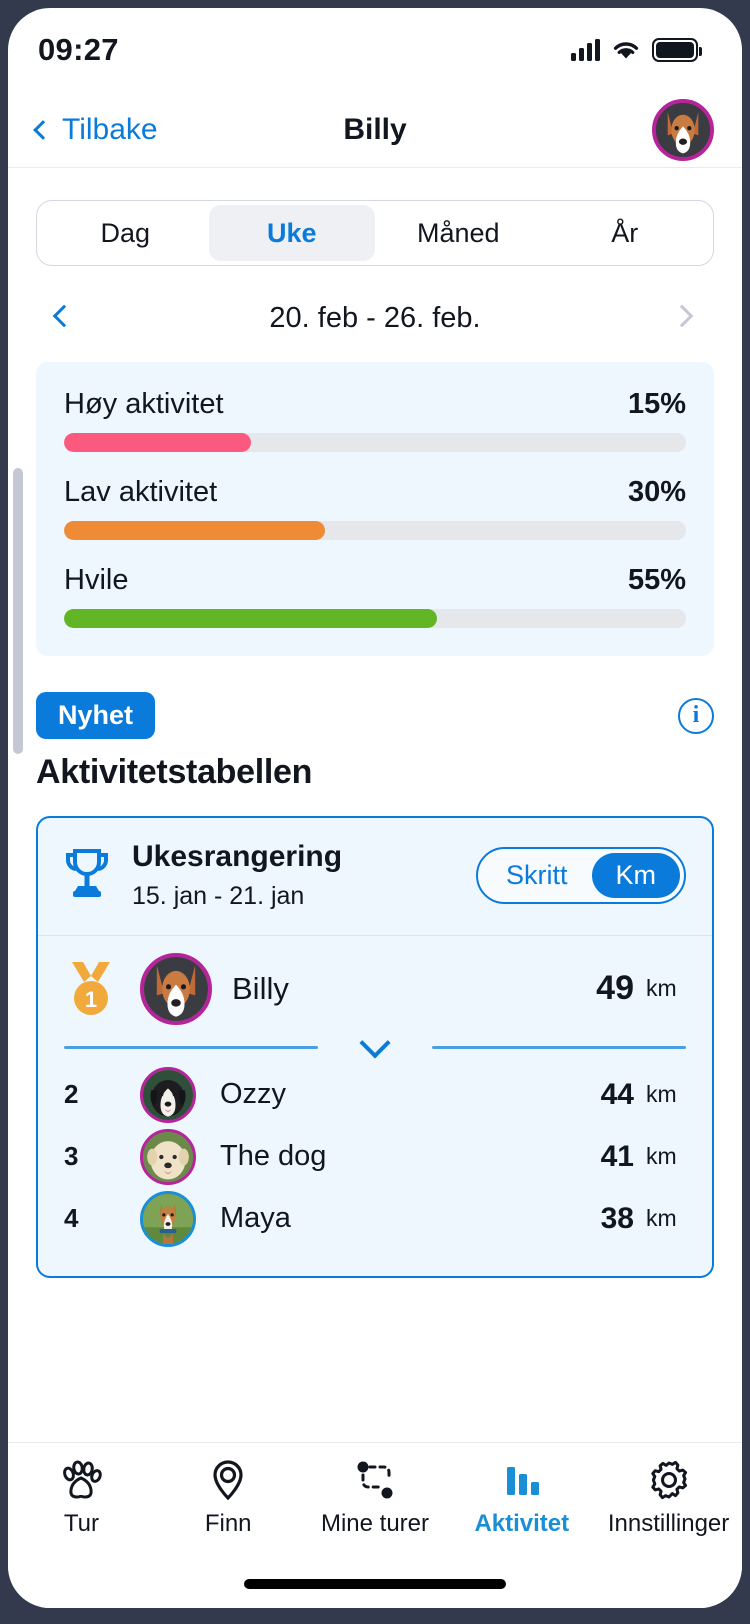  I want to click on home-indicator, so click(375, 1584).